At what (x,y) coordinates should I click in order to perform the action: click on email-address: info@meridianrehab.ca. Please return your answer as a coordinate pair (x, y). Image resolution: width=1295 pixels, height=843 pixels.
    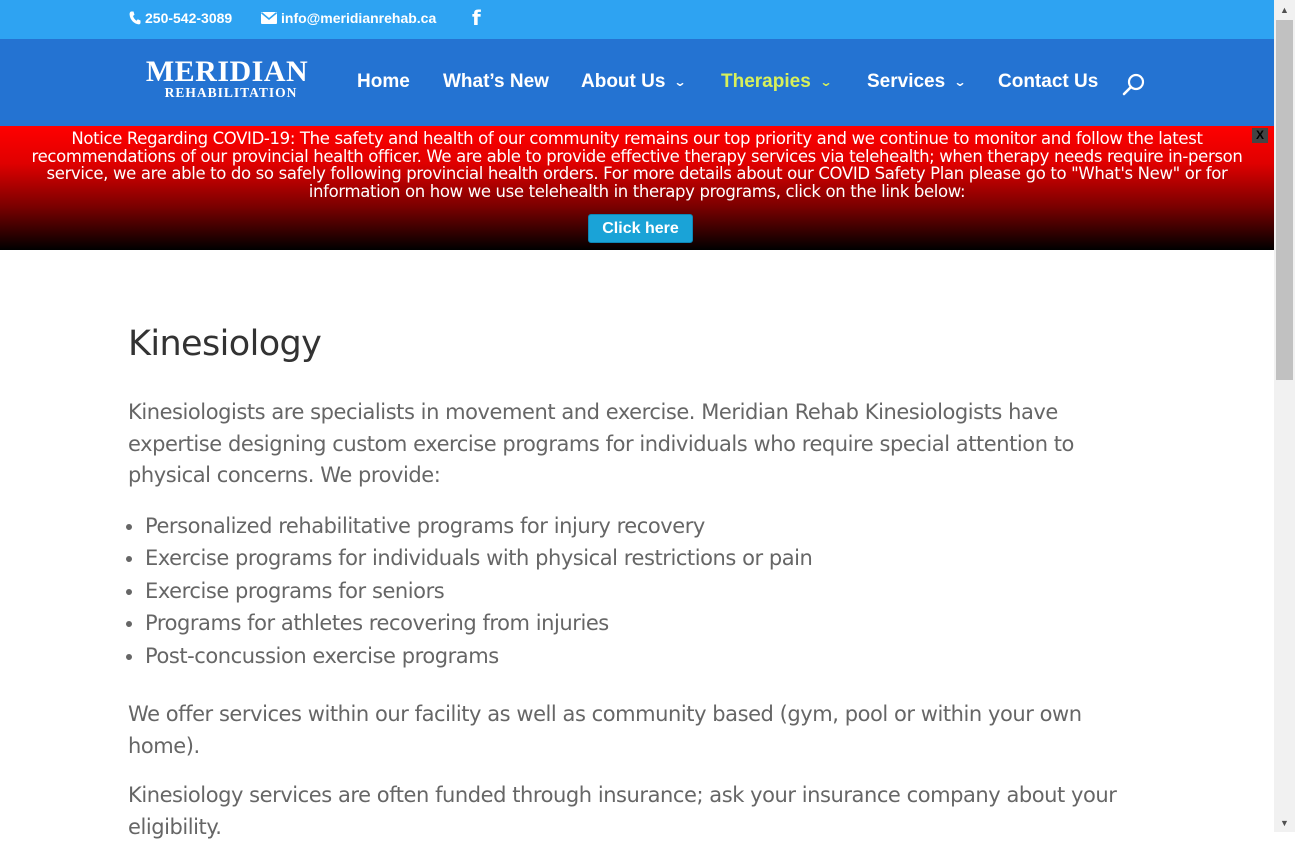
    Looking at the image, I should click on (359, 18).